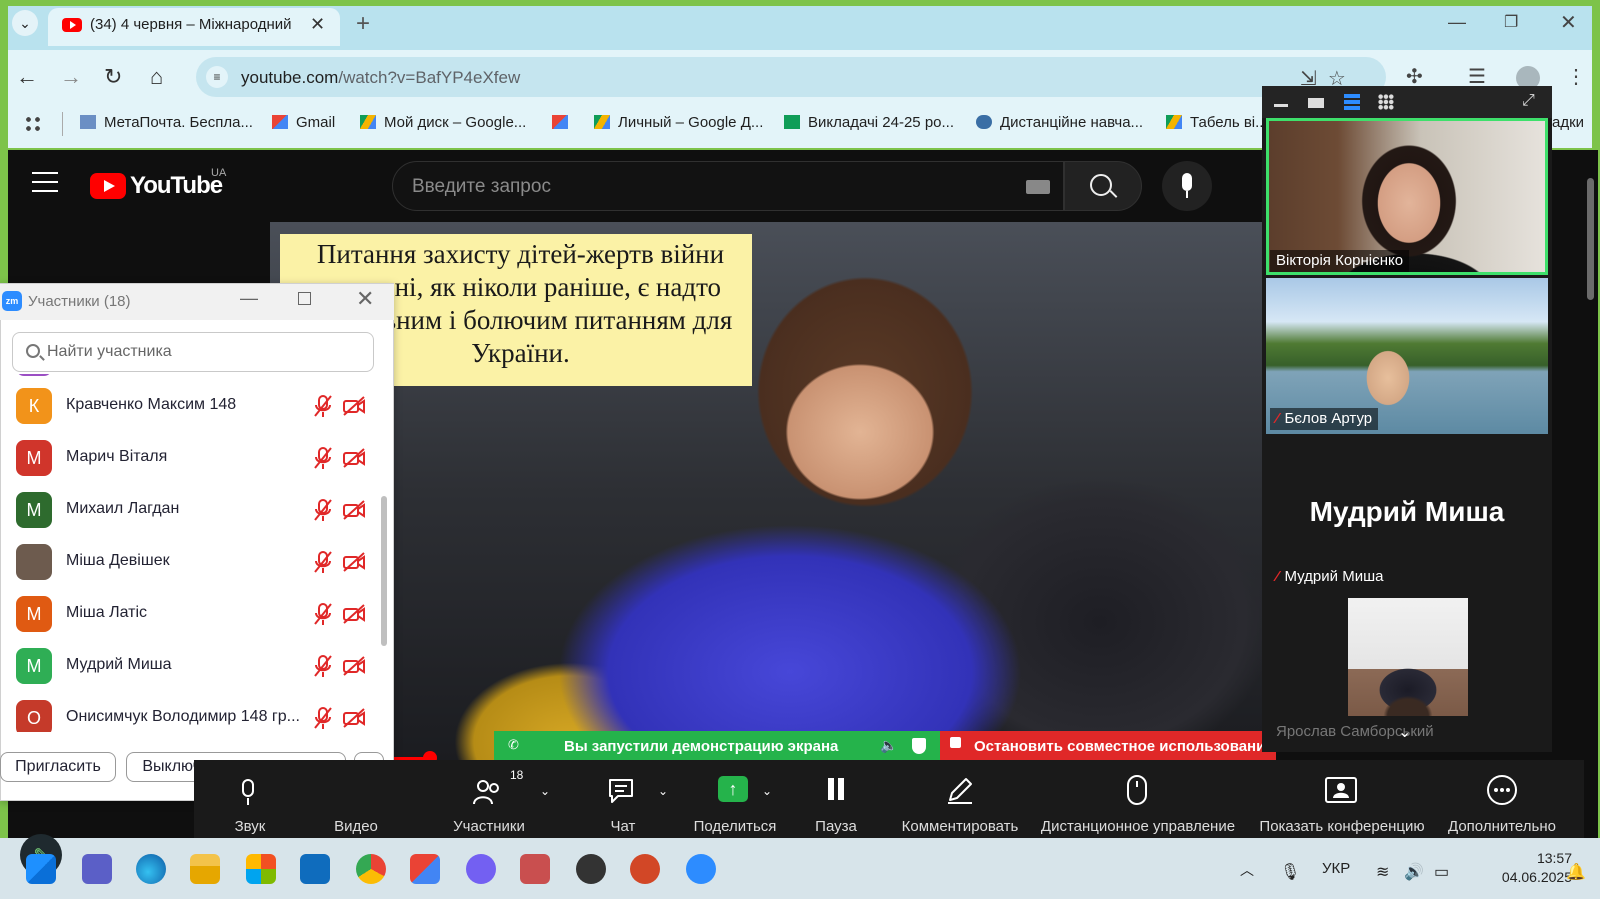 The height and width of the screenshot is (899, 1600). What do you see at coordinates (217, 77) in the screenshot?
I see `site-info-icon: ≡` at bounding box center [217, 77].